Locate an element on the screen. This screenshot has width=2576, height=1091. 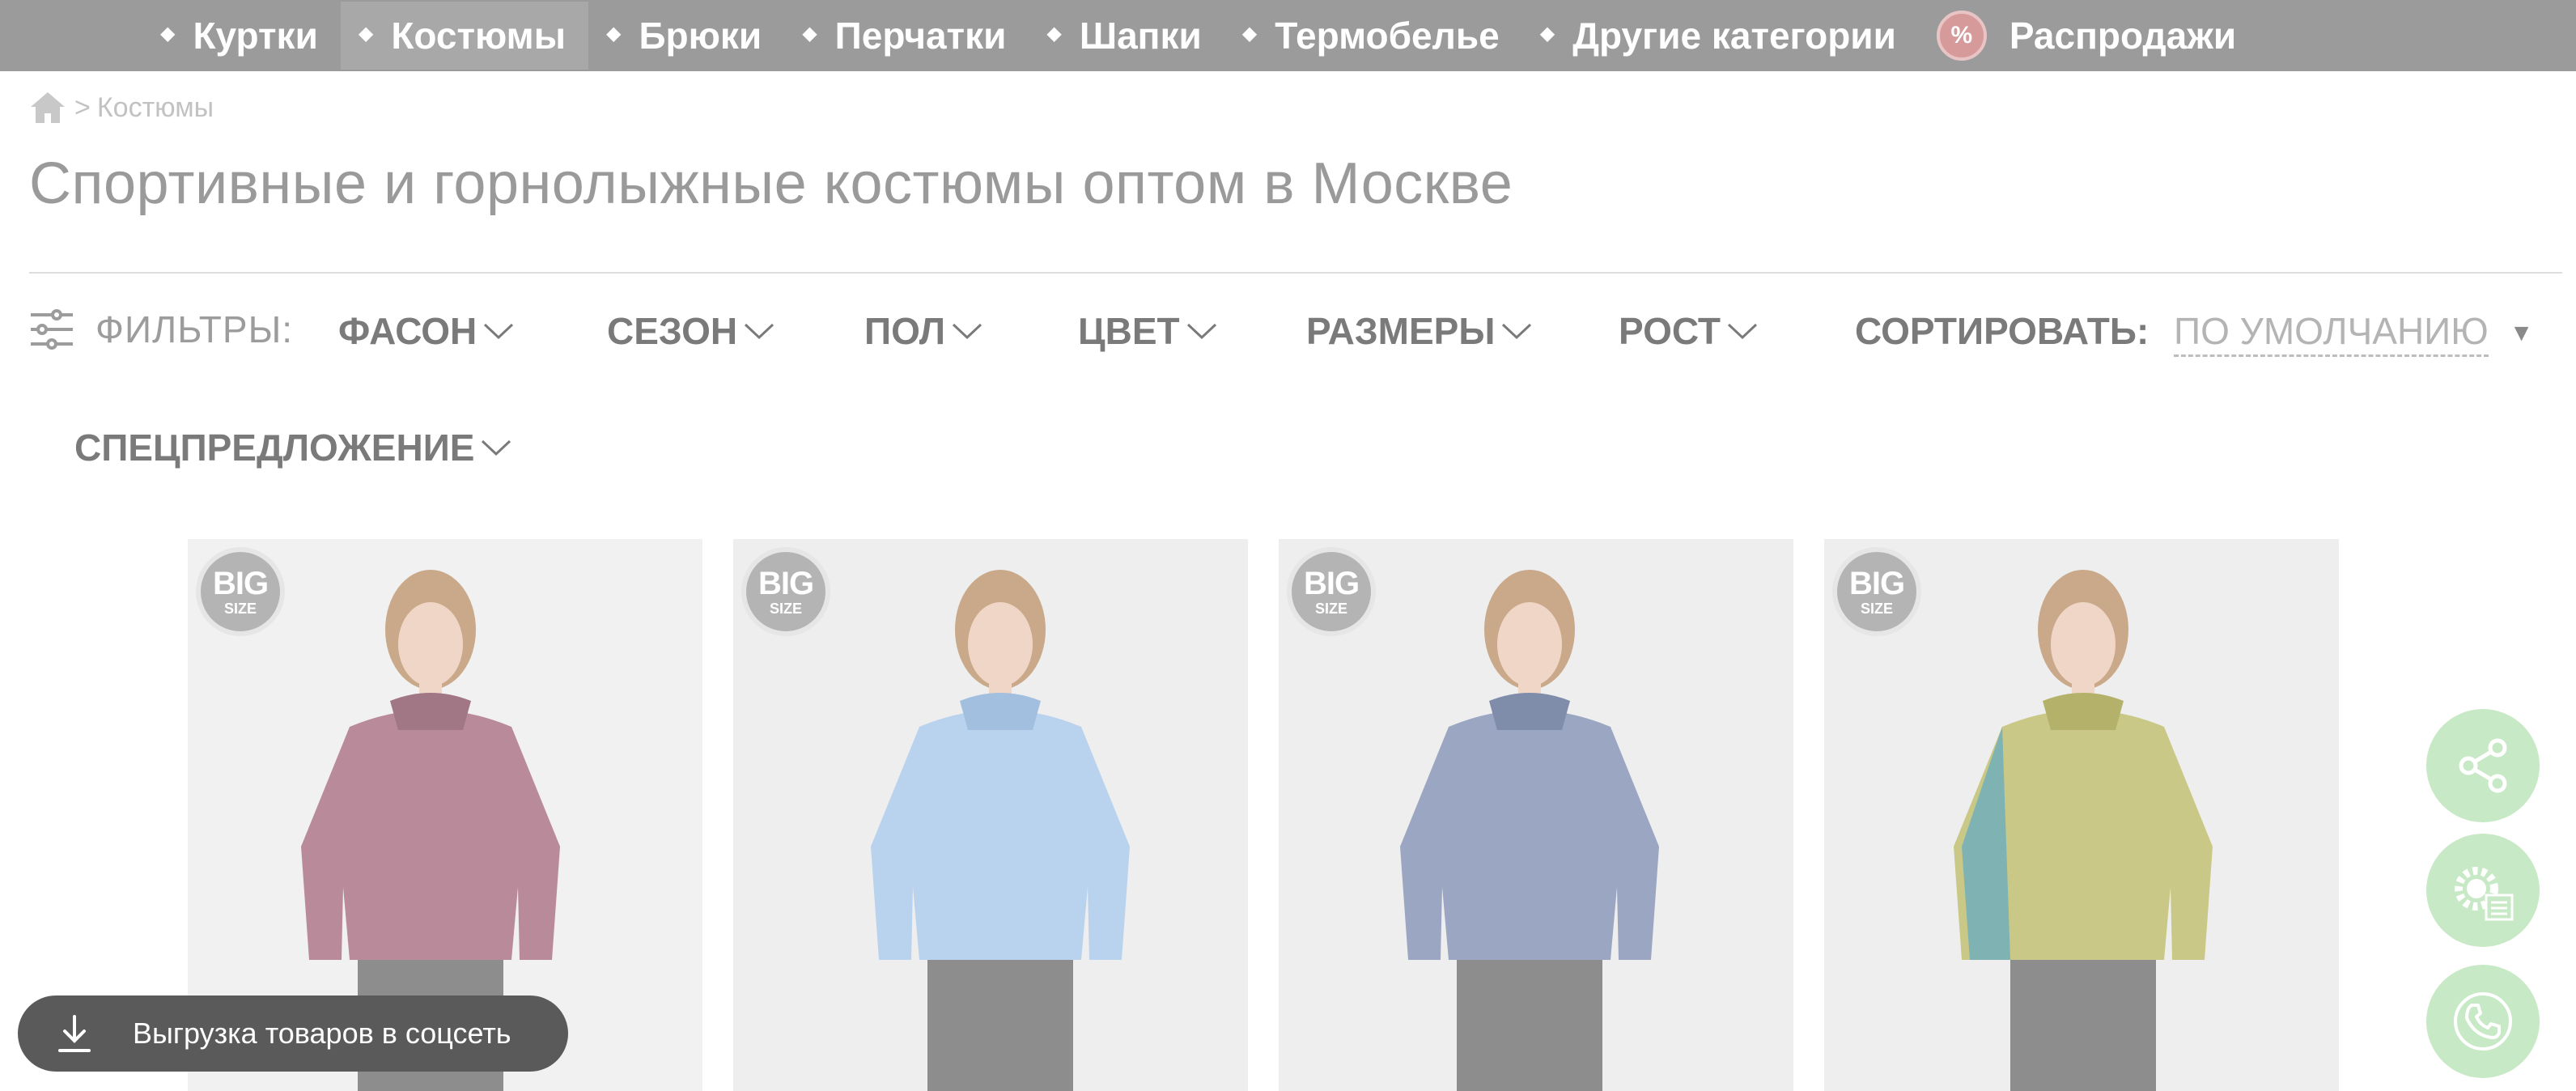
filter-label: СПЕЦПРЕДЛОЖЕНИЕ is located at coordinates (274, 448).